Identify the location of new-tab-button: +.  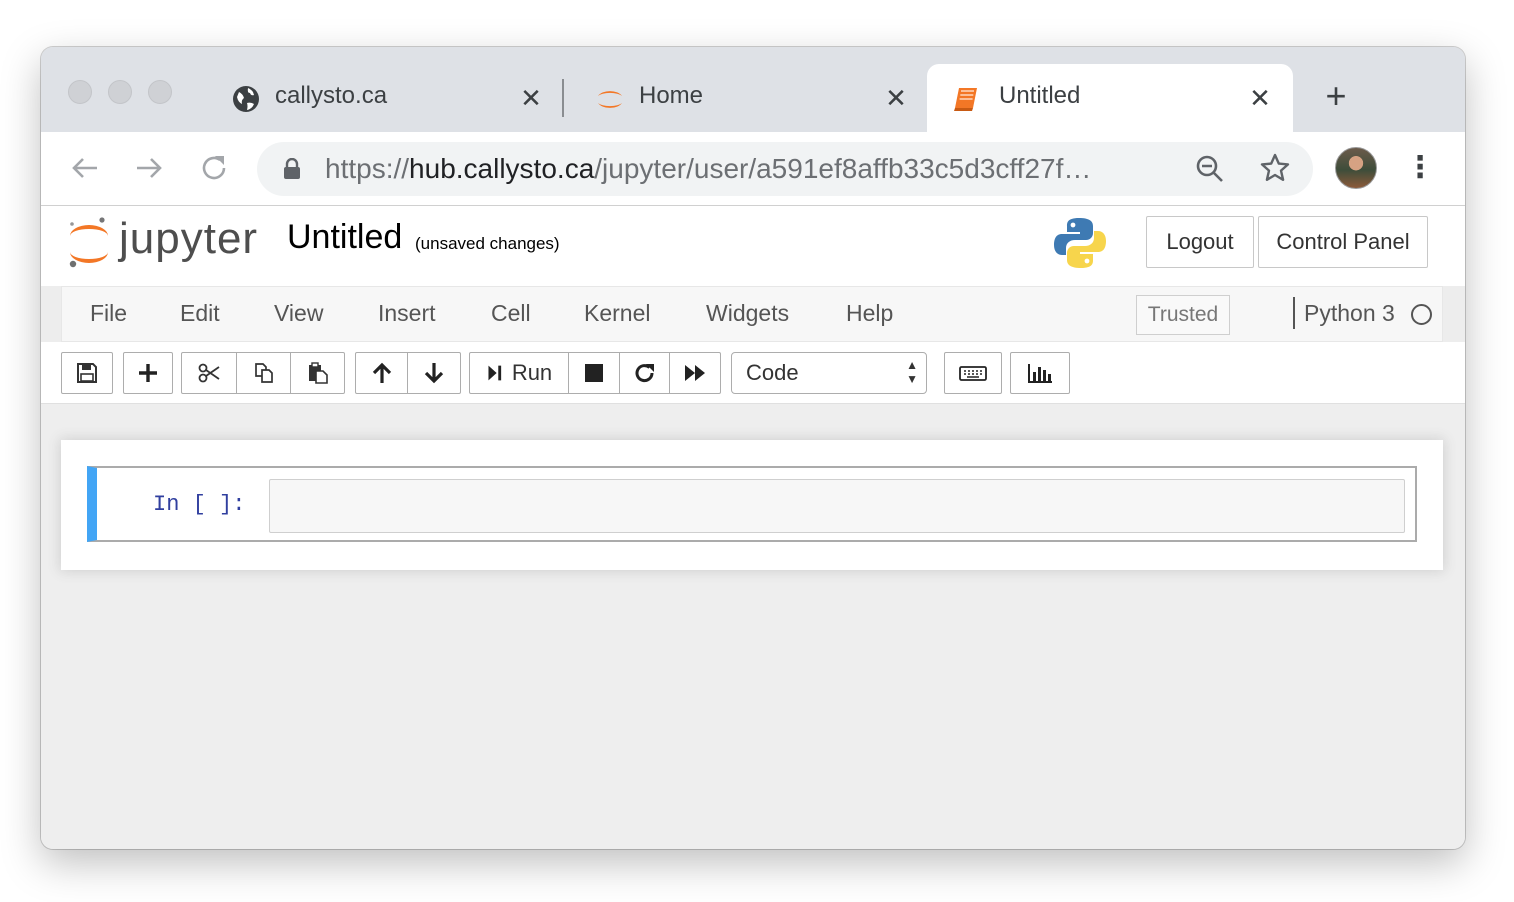
(1336, 96).